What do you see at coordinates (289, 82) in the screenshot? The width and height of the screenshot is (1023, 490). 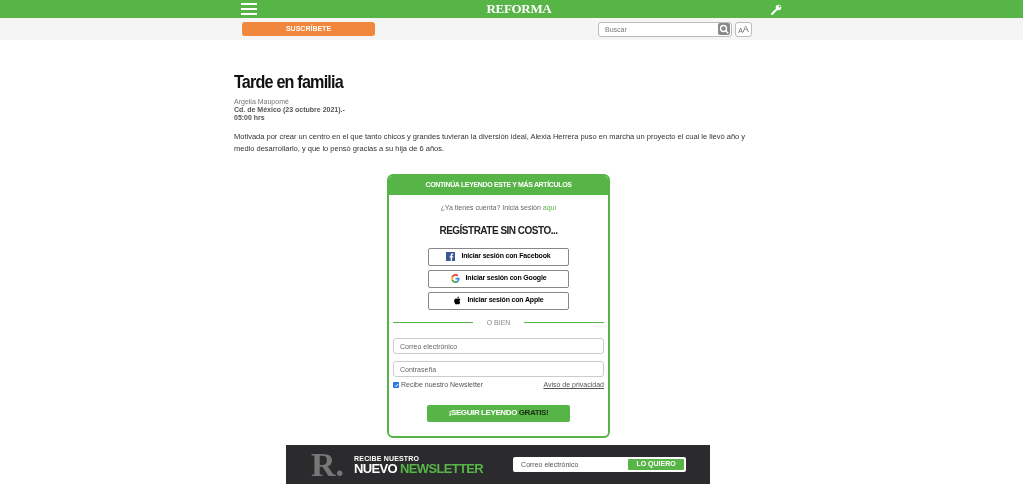 I see `article-title: Tarde en familia` at bounding box center [289, 82].